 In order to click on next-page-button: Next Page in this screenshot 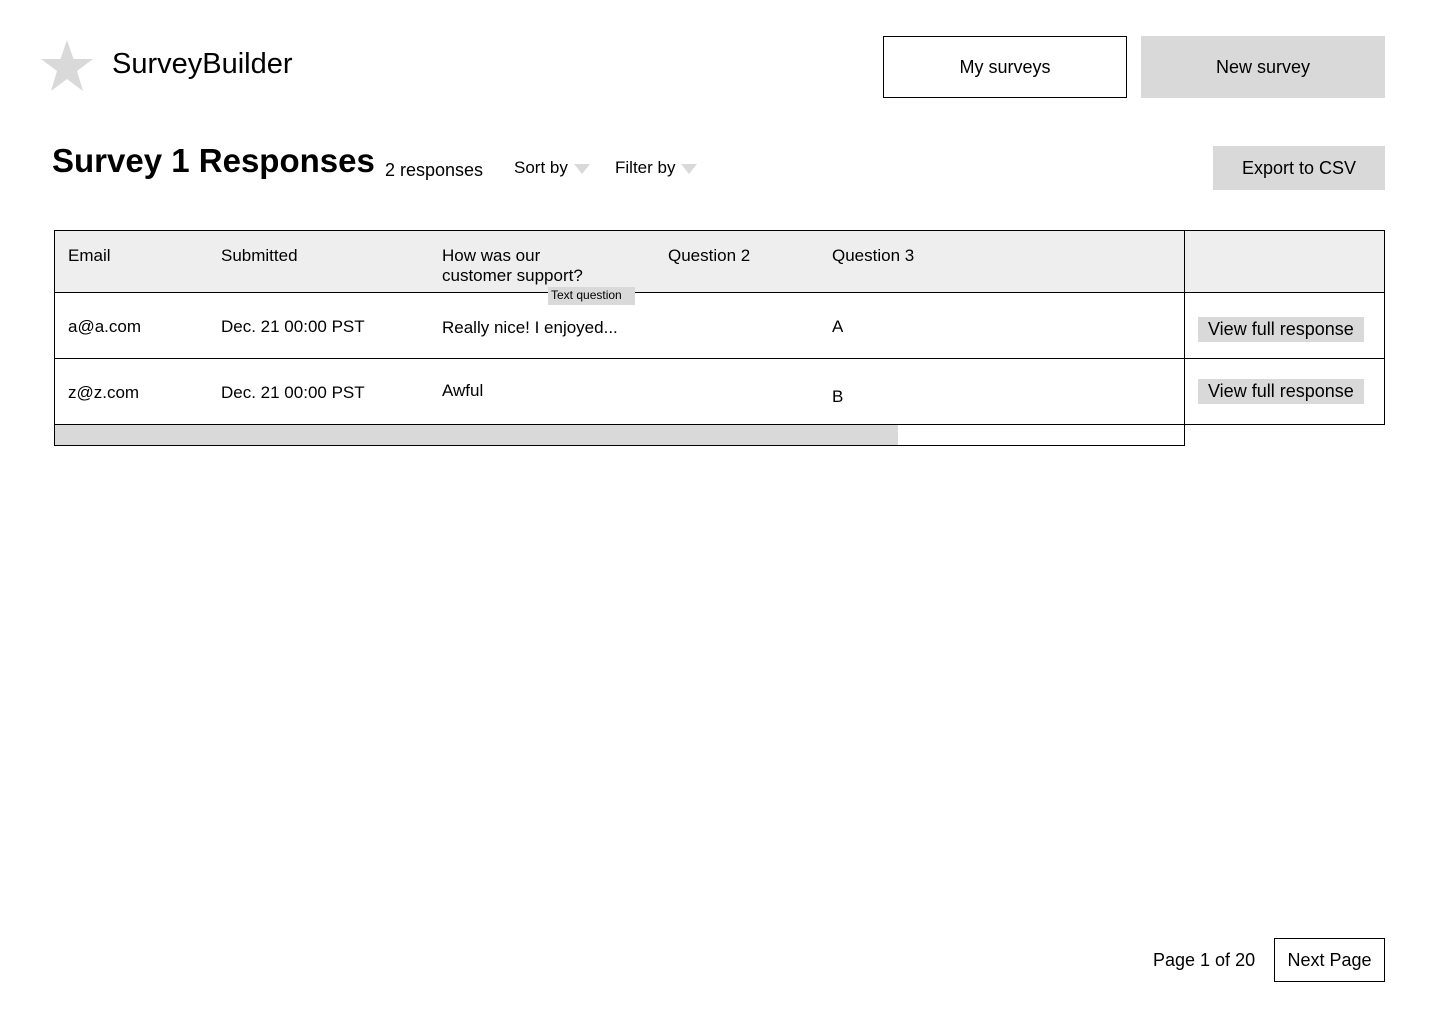, I will do `click(1329, 960)`.